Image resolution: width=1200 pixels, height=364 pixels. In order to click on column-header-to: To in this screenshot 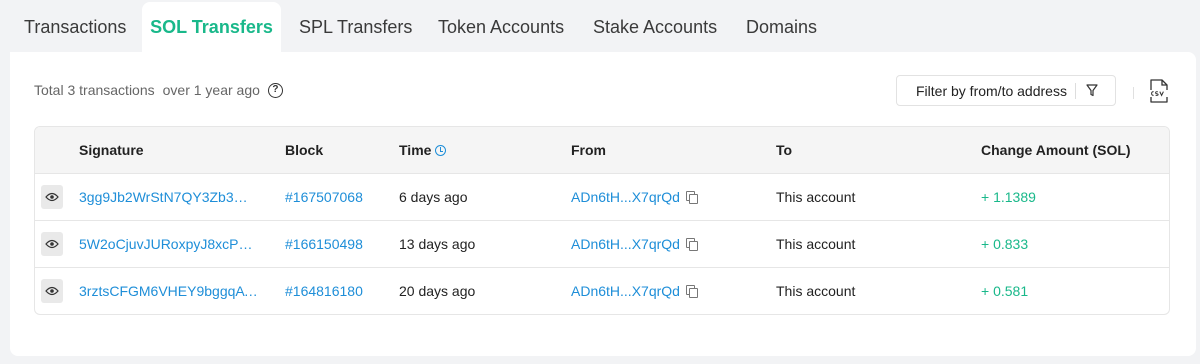, I will do `click(784, 150)`.